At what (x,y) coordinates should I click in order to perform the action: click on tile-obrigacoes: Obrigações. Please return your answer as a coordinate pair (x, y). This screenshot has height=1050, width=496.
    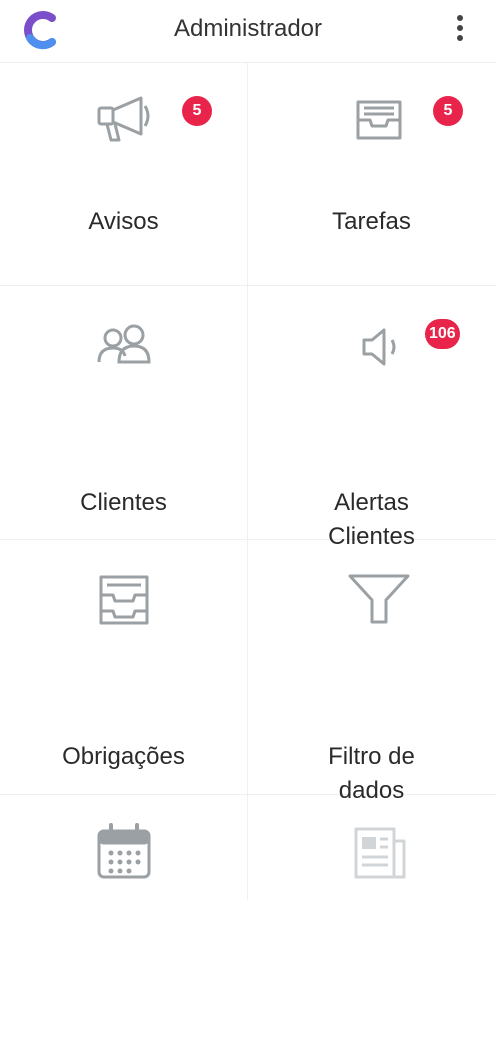
    Looking at the image, I should click on (123, 667).